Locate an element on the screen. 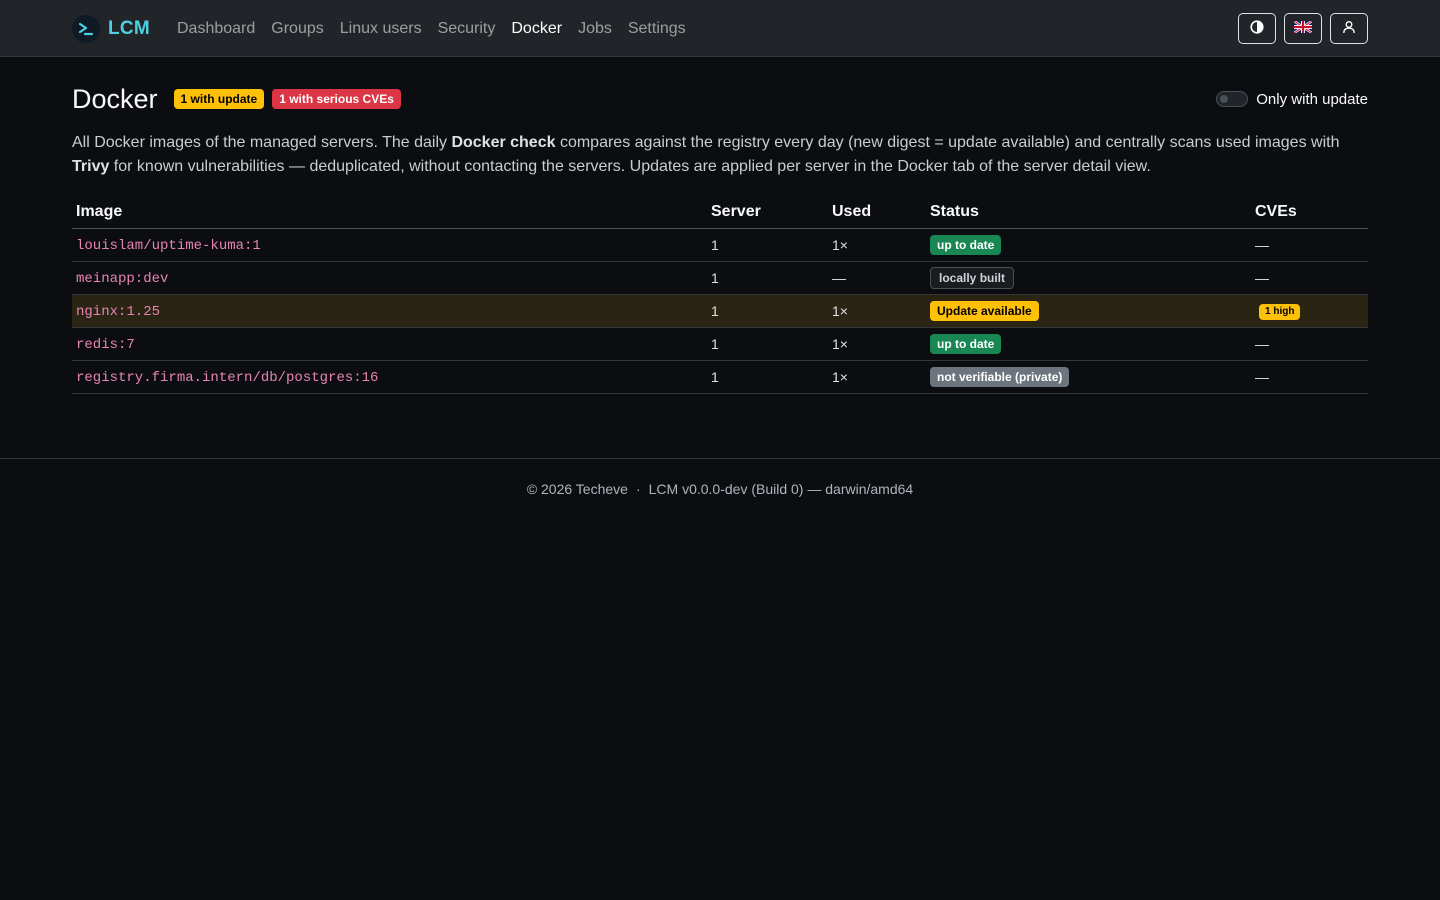 This screenshot has height=900, width=1440. table-row: louislam/uptime-kuma:1 1 1× up to date — is located at coordinates (720, 245).